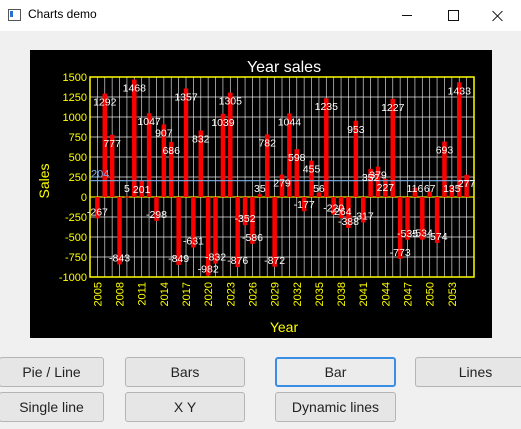  I want to click on close-icon, so click(498, 16).